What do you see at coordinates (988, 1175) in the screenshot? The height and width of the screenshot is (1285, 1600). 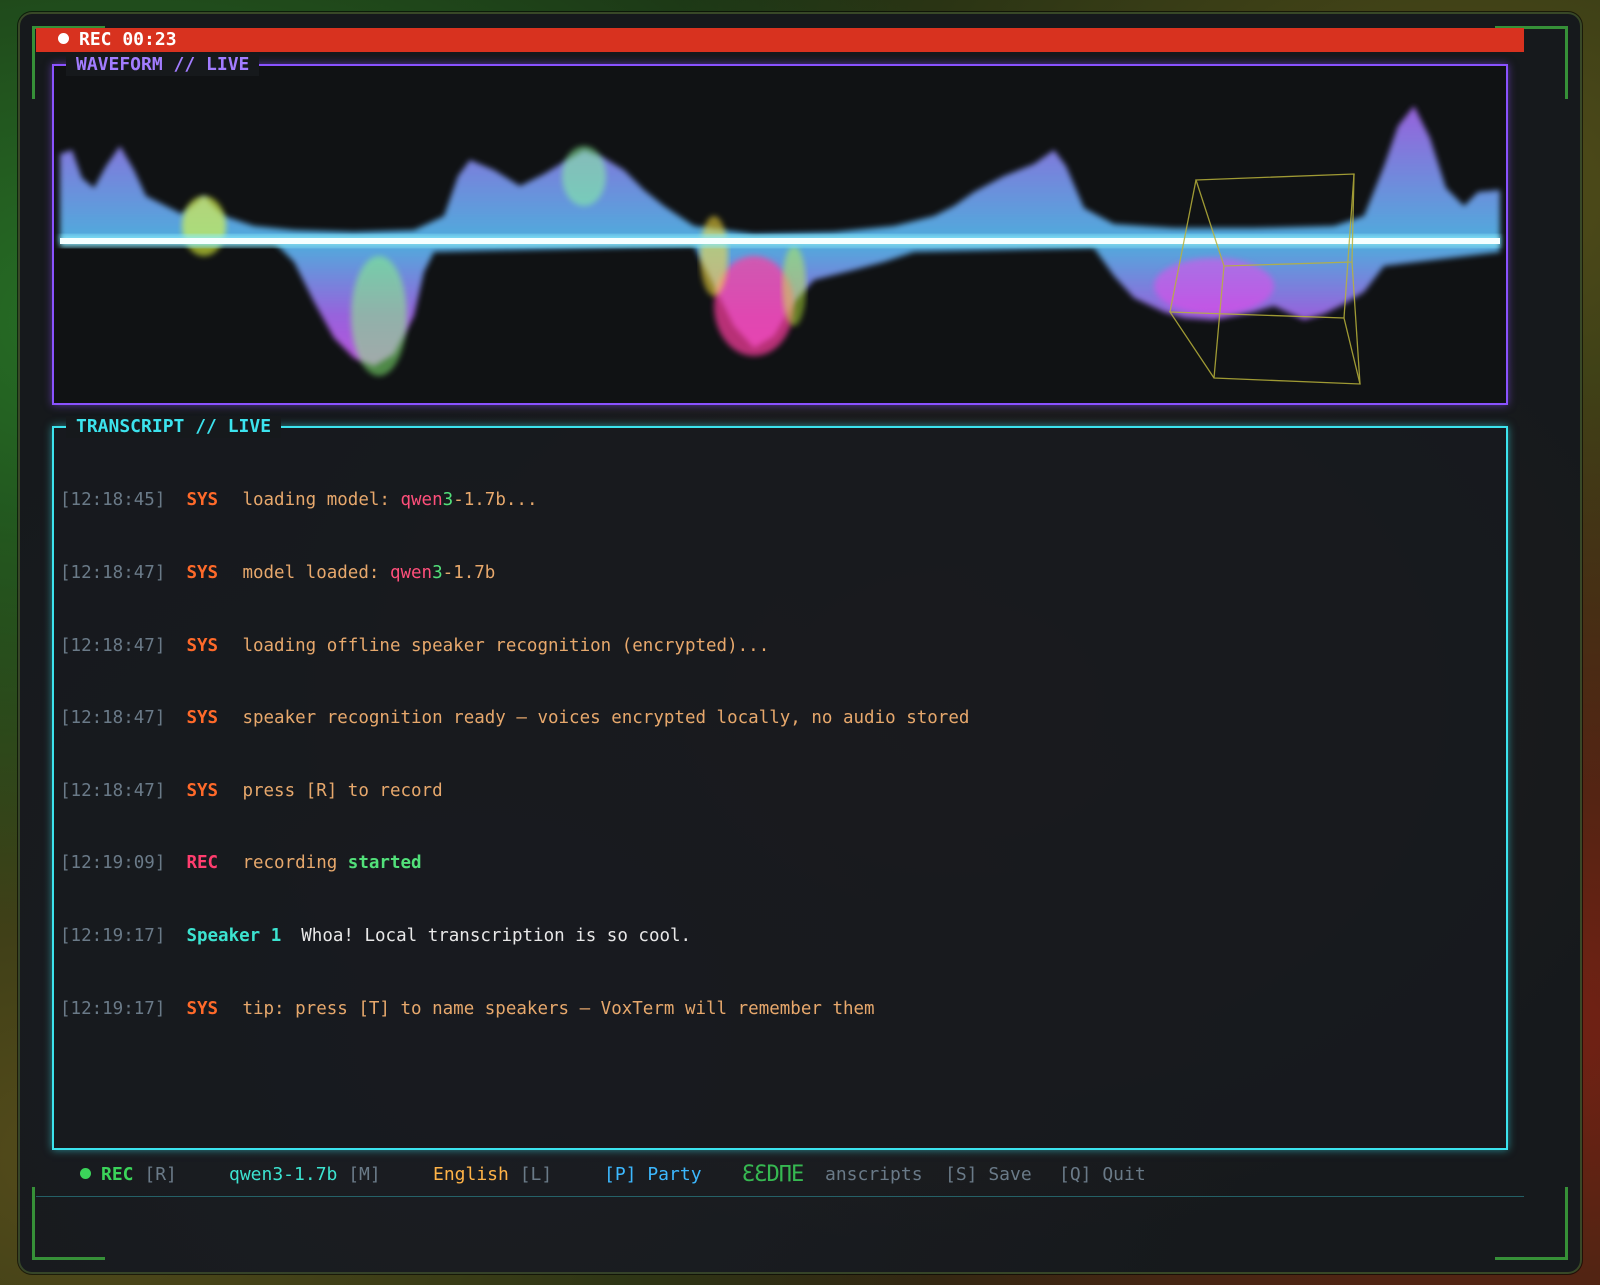 I see `save-button: [S] Save` at bounding box center [988, 1175].